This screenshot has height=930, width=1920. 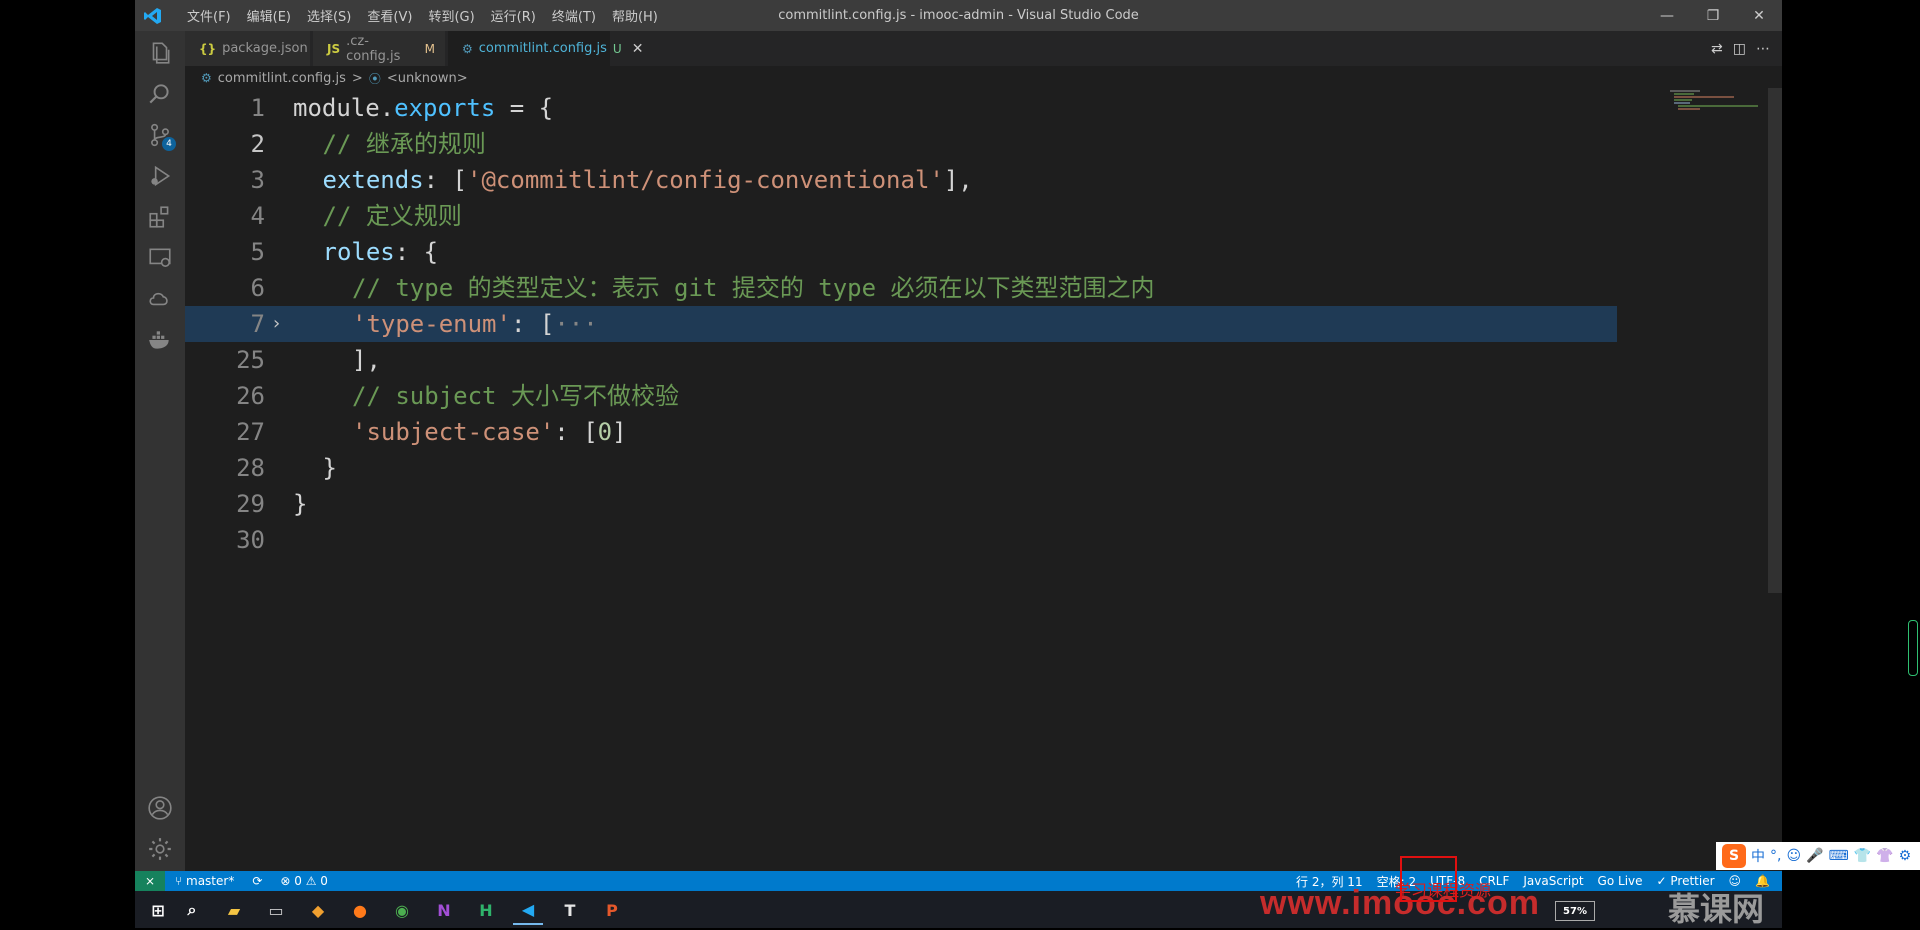 I want to click on code-line: 2 // 继承的规则, so click(x=901, y=144).